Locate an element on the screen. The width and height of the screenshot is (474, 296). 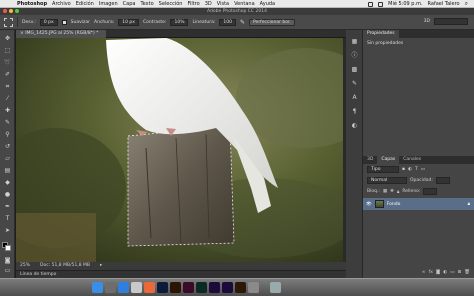
menu-ayuda: Ayuda is located at coordinates (267, 4).